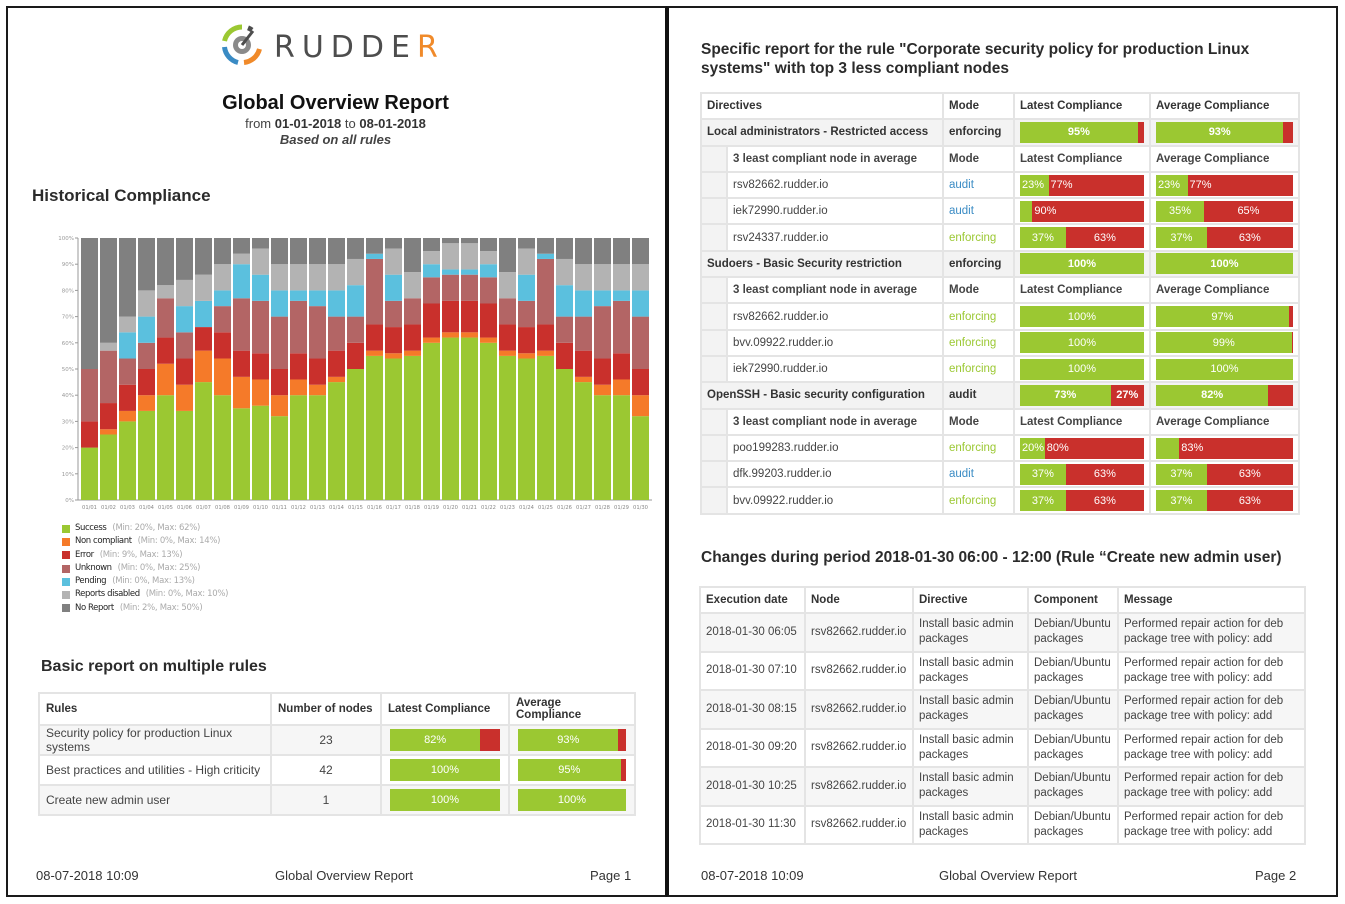  What do you see at coordinates (1224, 211) in the screenshot?
I see `average-compliance-cell: 35% 65%` at bounding box center [1224, 211].